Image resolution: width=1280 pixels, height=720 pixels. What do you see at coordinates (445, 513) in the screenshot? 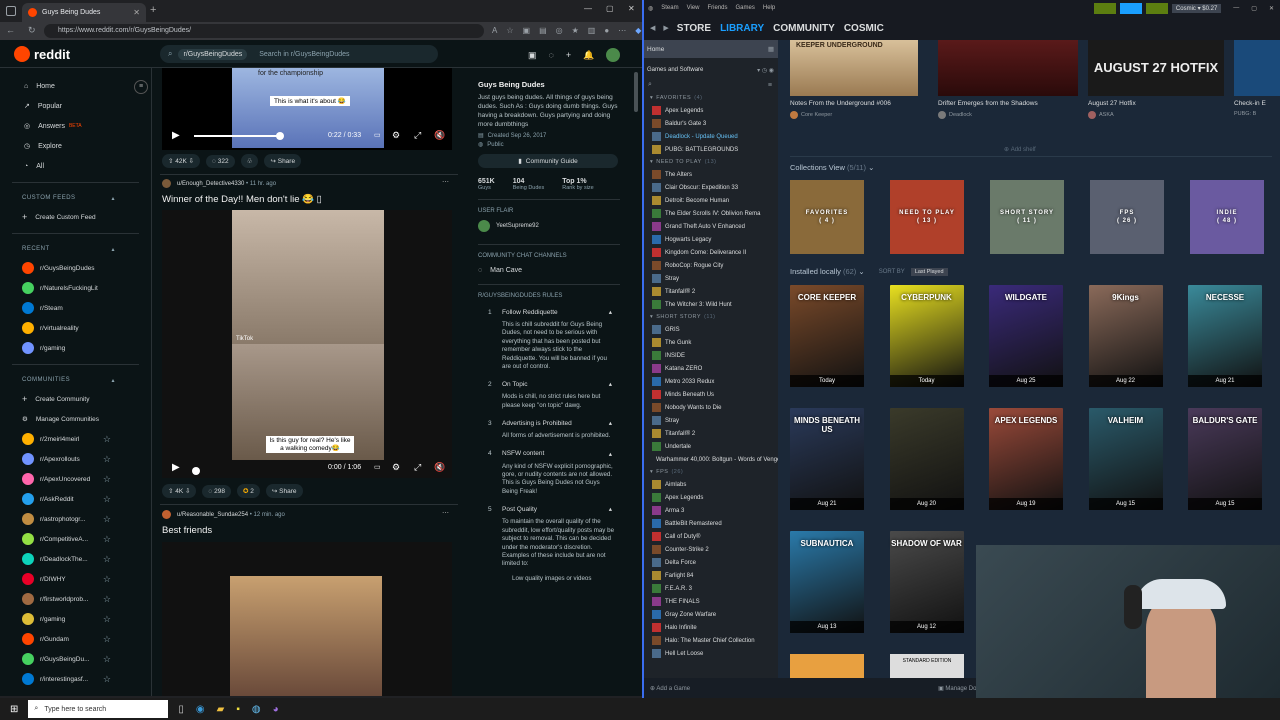
I see `more-options-icon: ⋯` at bounding box center [445, 513].